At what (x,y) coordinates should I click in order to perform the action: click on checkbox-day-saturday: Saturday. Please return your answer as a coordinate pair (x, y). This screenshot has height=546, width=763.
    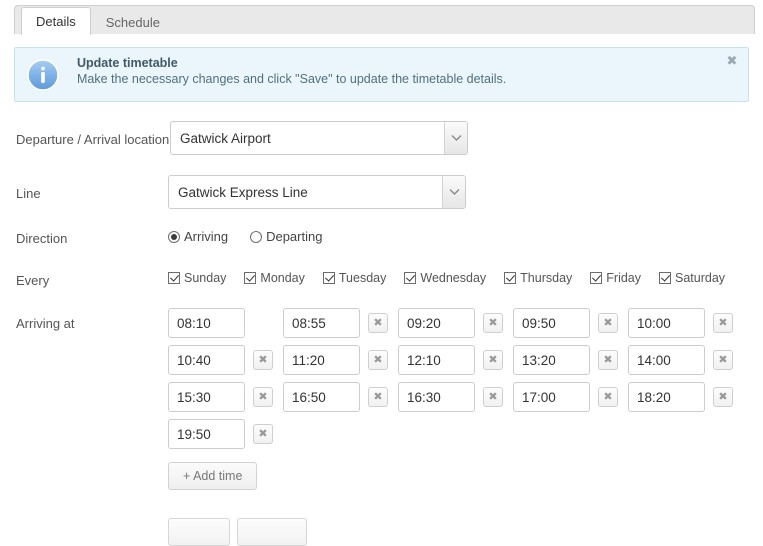
    Looking at the image, I should click on (692, 278).